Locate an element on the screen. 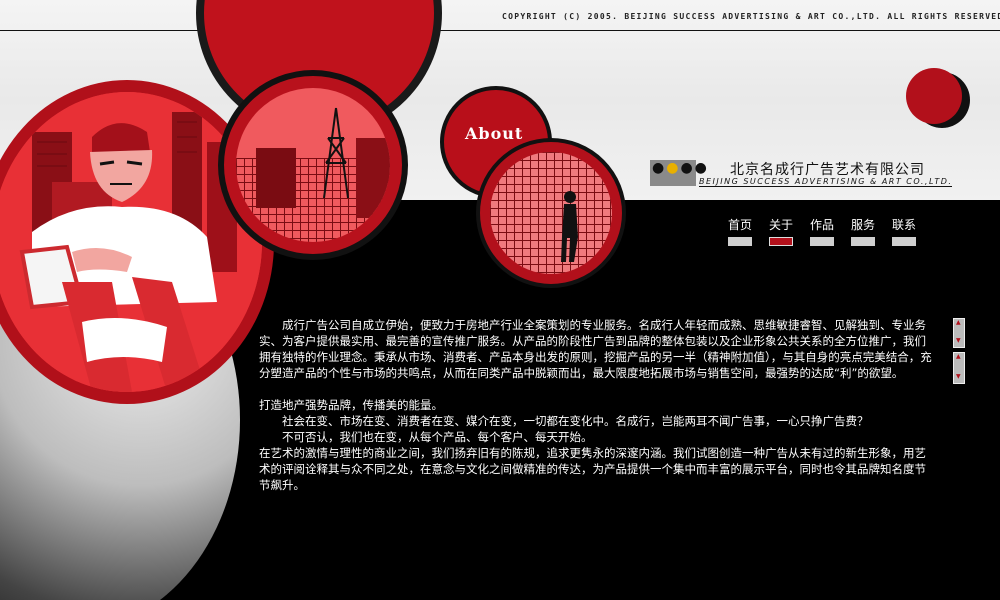  content-paragraph: 不可否认，我们也在变，从每个产品、每个客户、每天开始。 is located at coordinates (437, 437).